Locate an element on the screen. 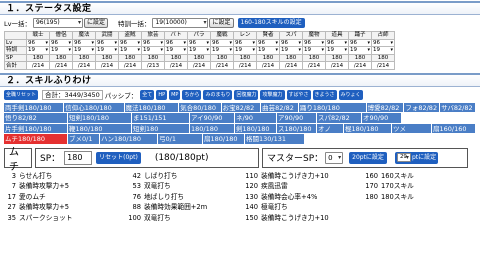  master-sp-20pt-button: 20ptに設定 is located at coordinates (368, 157).